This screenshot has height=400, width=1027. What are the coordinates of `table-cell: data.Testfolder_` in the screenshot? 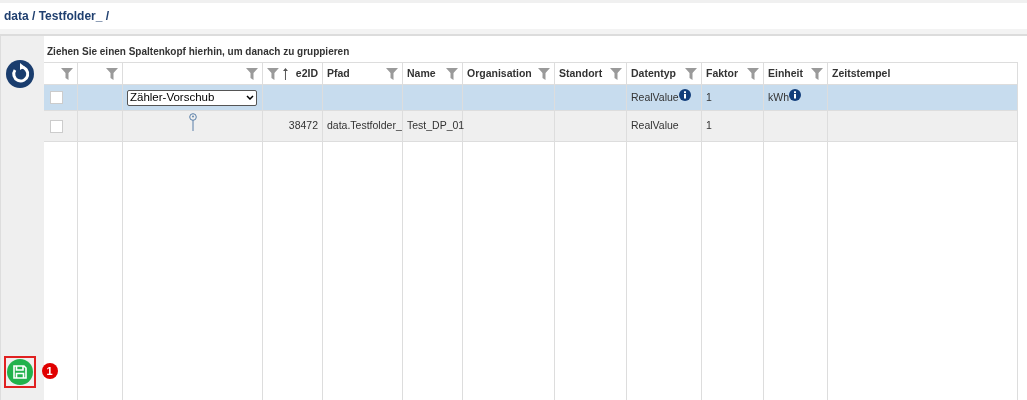 It's located at (364, 126).